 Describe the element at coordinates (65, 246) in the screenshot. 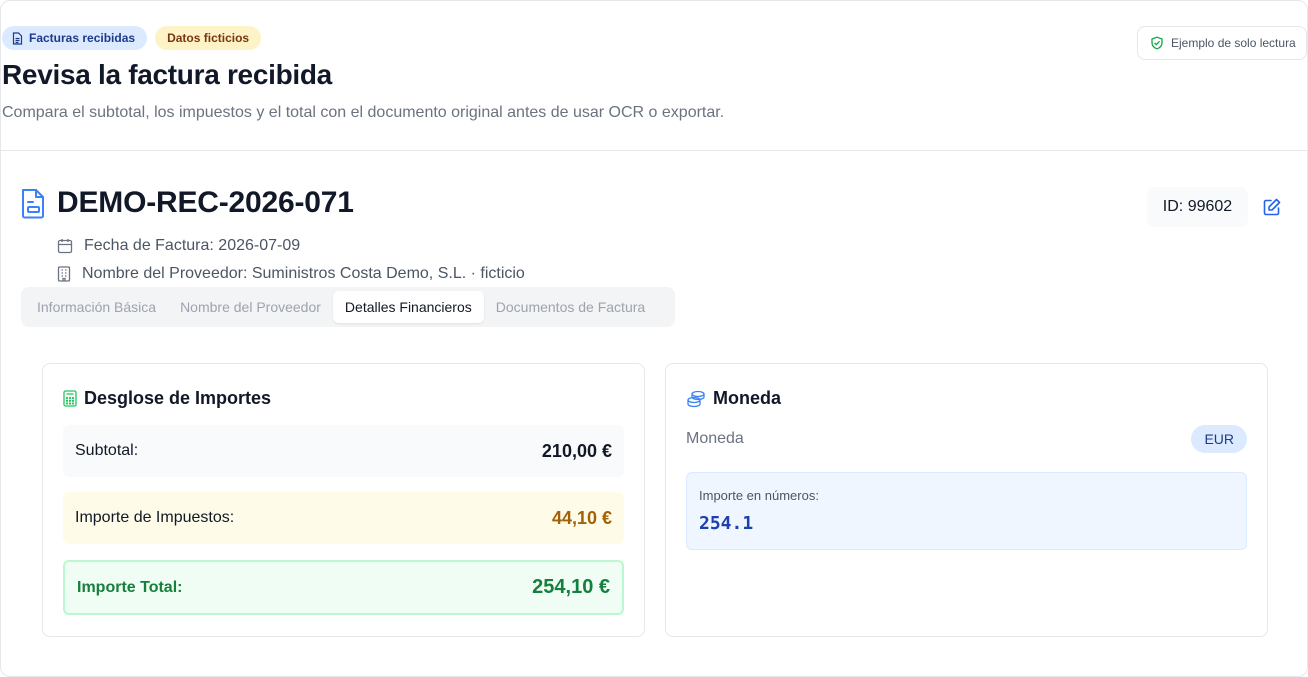

I see `calendar-icon` at that location.